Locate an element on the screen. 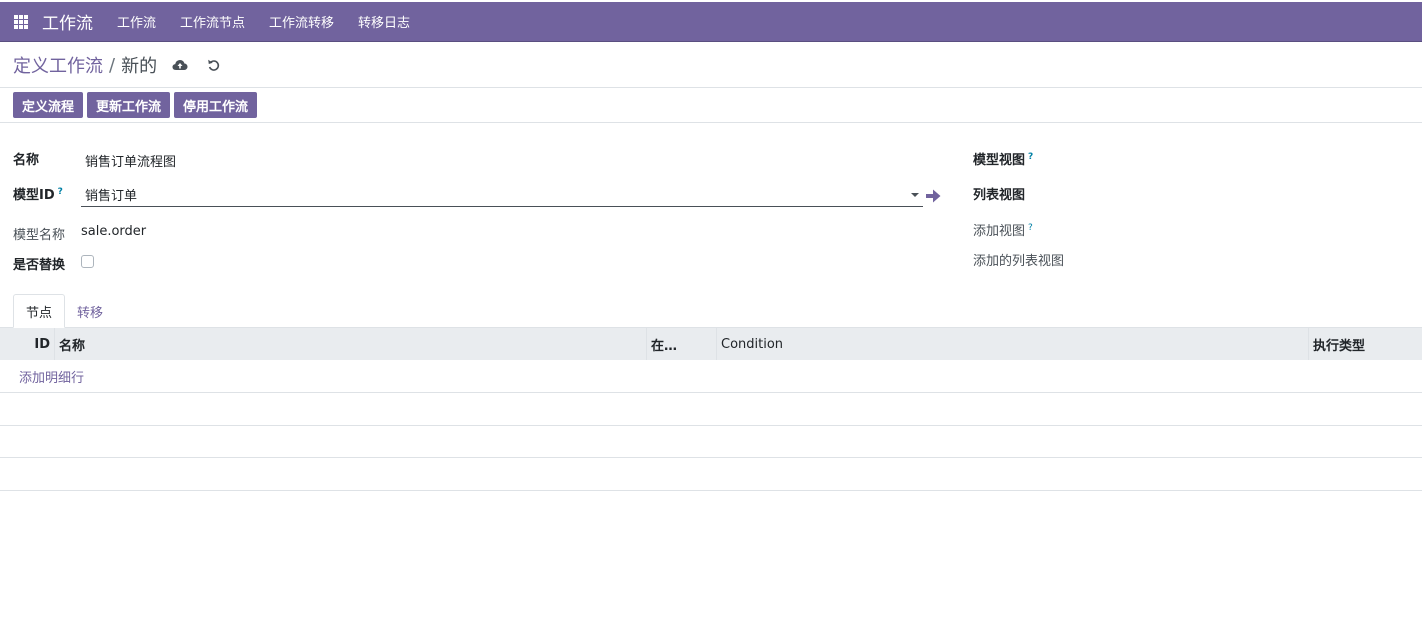 This screenshot has width=1422, height=640. menu-workflow-transitions: 工作流转移 is located at coordinates (301, 21).